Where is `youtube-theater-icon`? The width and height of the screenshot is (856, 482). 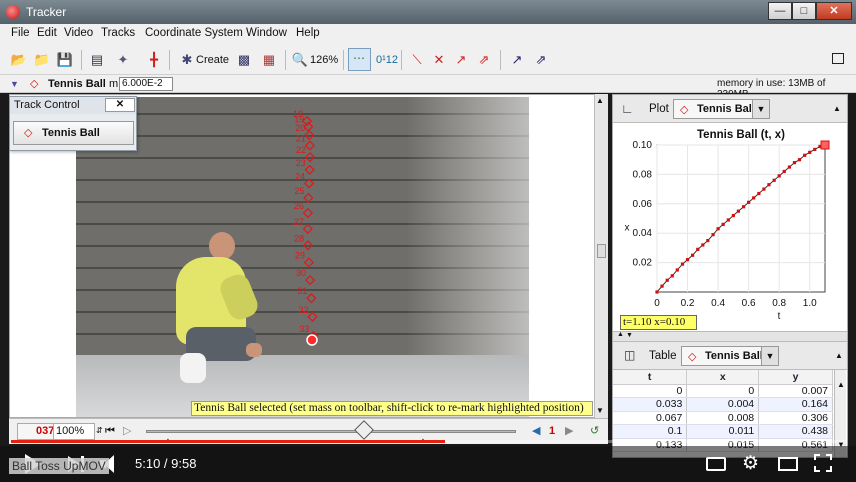
youtube-theater-icon is located at coordinates (788, 464).